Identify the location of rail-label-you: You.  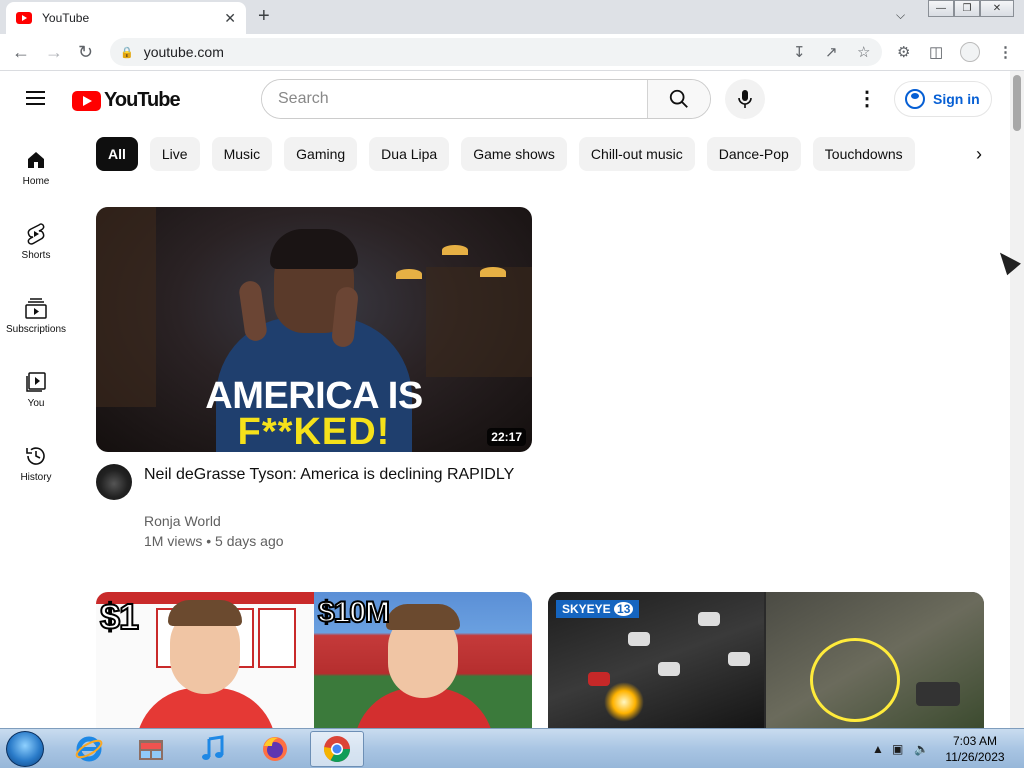
(36, 403).